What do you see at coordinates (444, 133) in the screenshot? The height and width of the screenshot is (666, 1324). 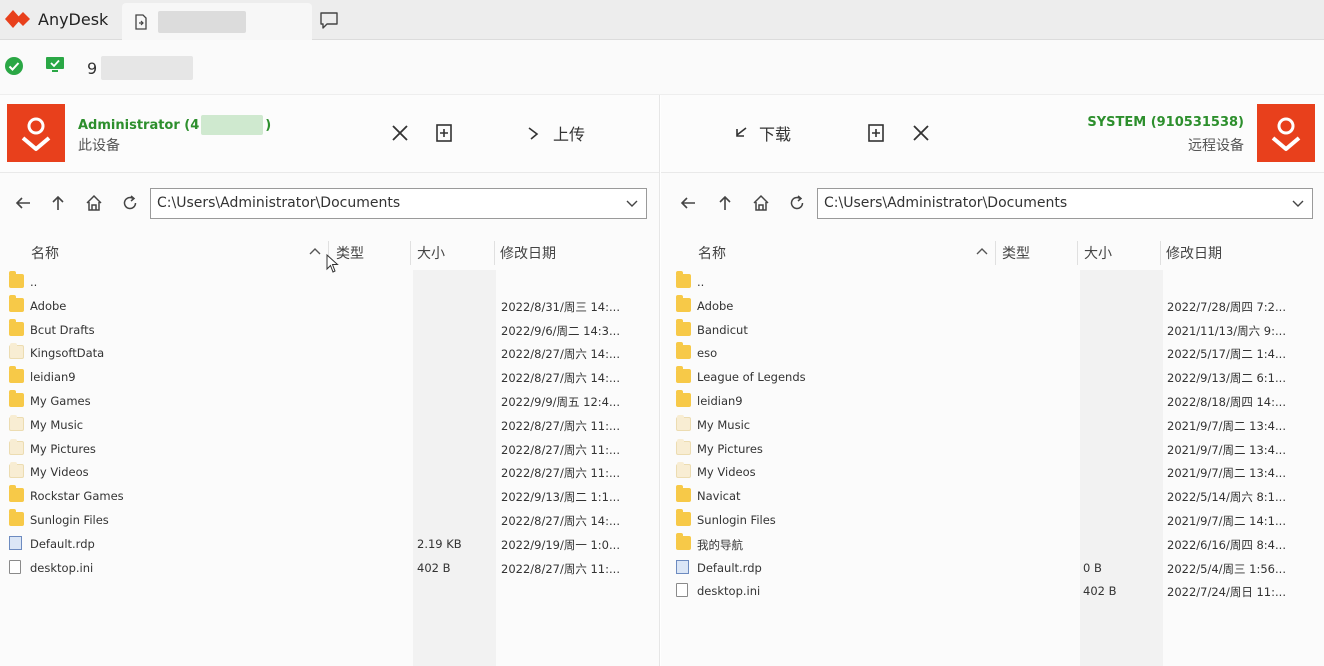 I see `local-new-folder-button` at bounding box center [444, 133].